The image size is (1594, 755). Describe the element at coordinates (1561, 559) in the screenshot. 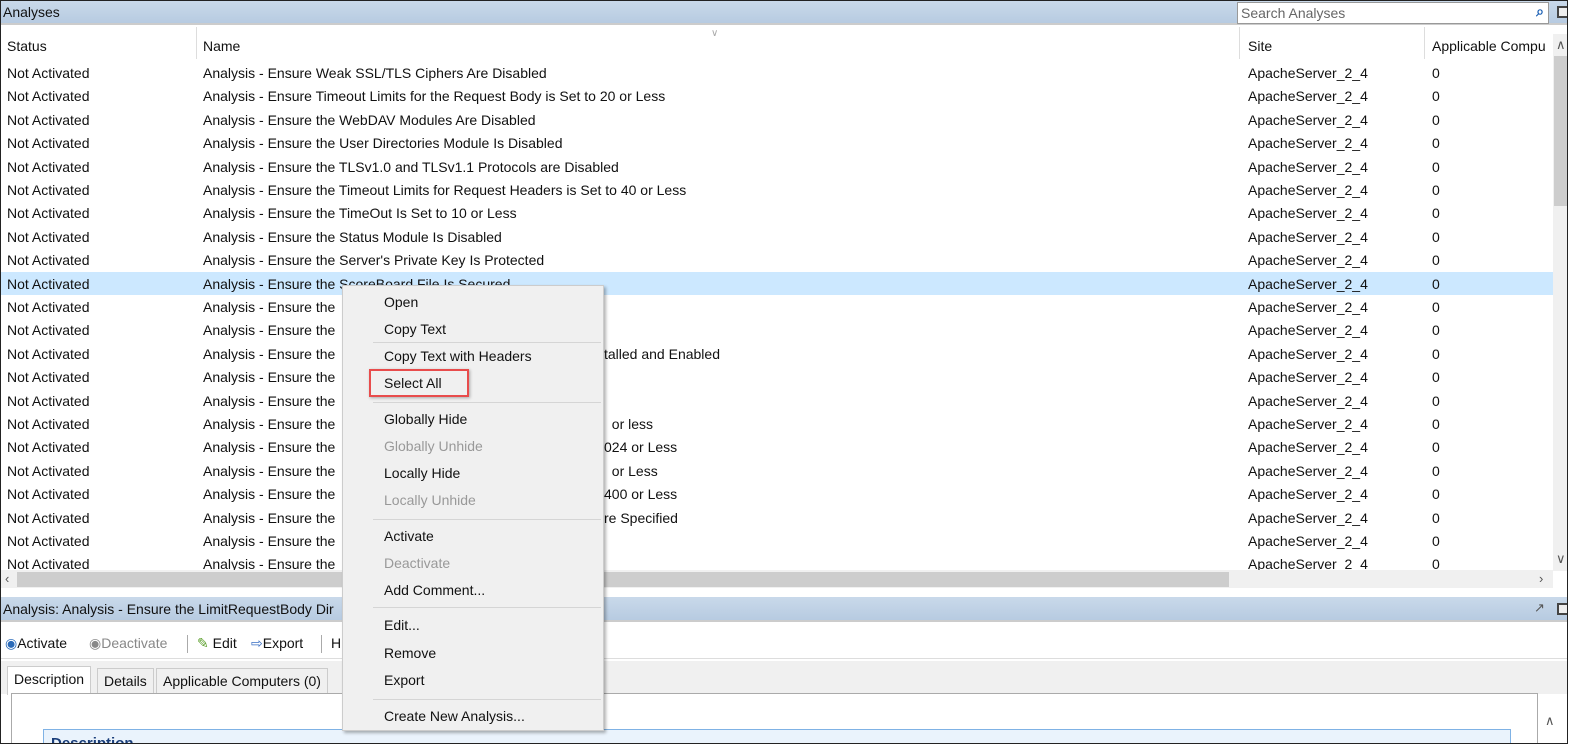

I see `scroll-down-icon: ∨` at that location.